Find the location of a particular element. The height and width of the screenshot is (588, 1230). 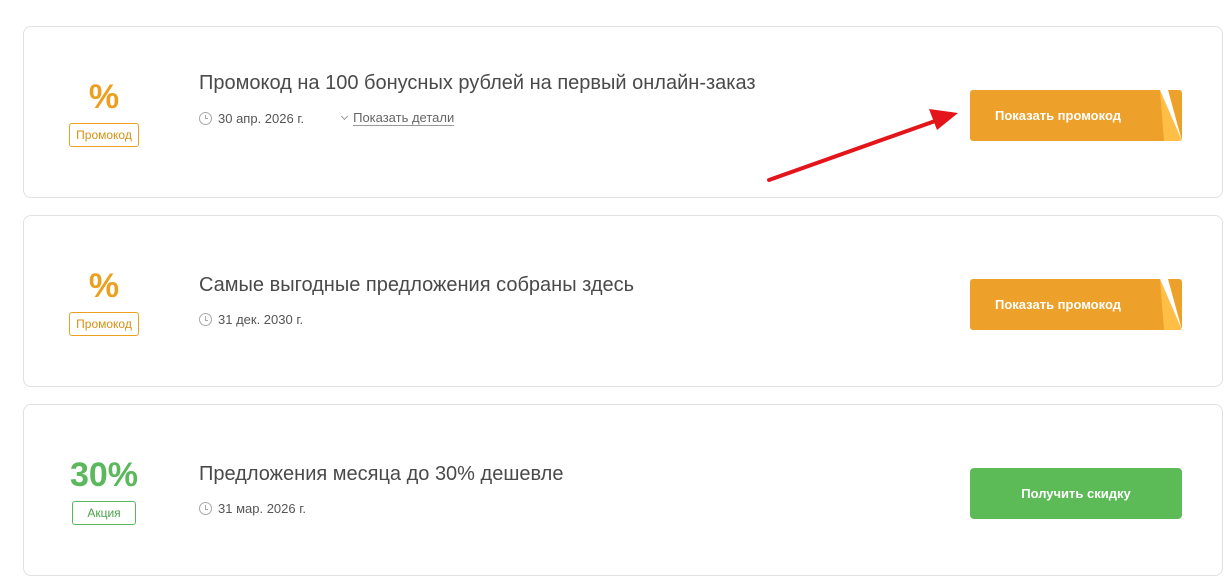

offer-title: Предложения месяца до 30% дешевле is located at coordinates (381, 474).